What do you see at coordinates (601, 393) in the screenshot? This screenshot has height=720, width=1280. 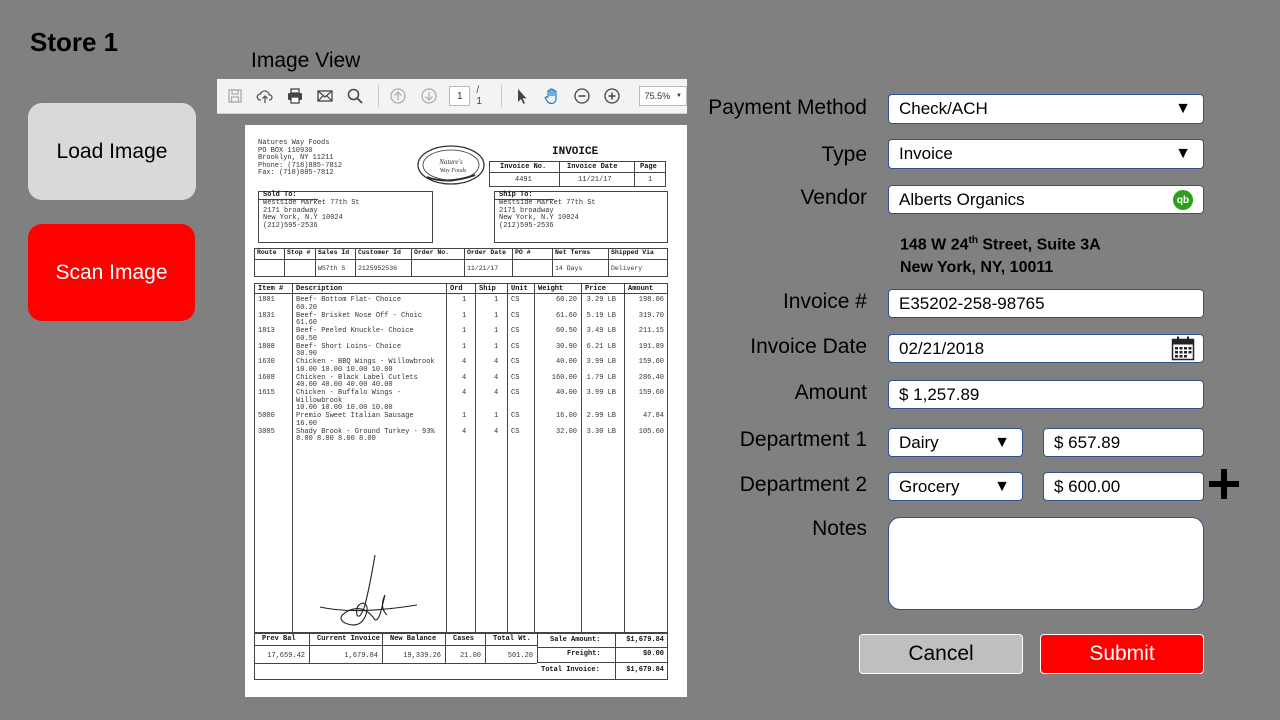 I see `item-price: 3.99 LB` at bounding box center [601, 393].